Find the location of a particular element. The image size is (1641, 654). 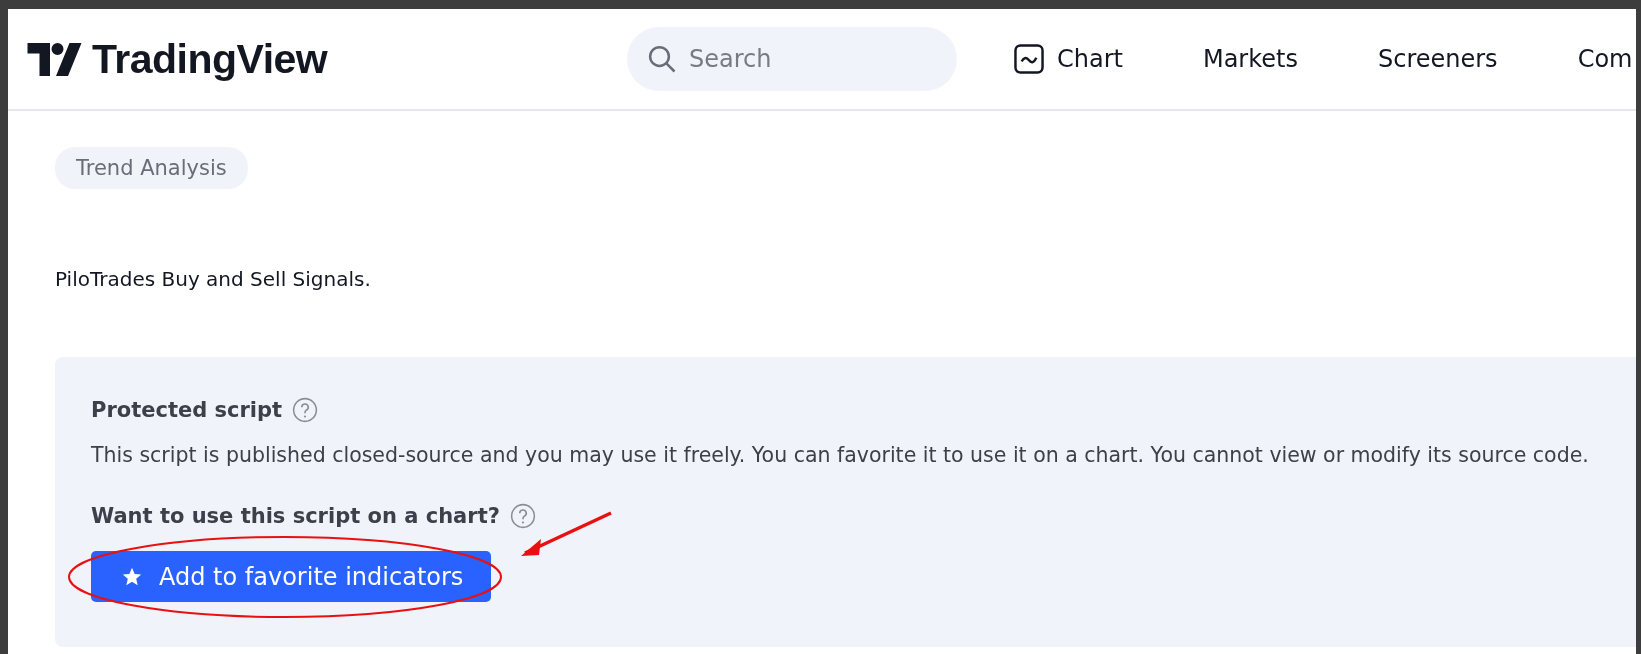

tag-chip: Trend Analysis is located at coordinates (151, 168).